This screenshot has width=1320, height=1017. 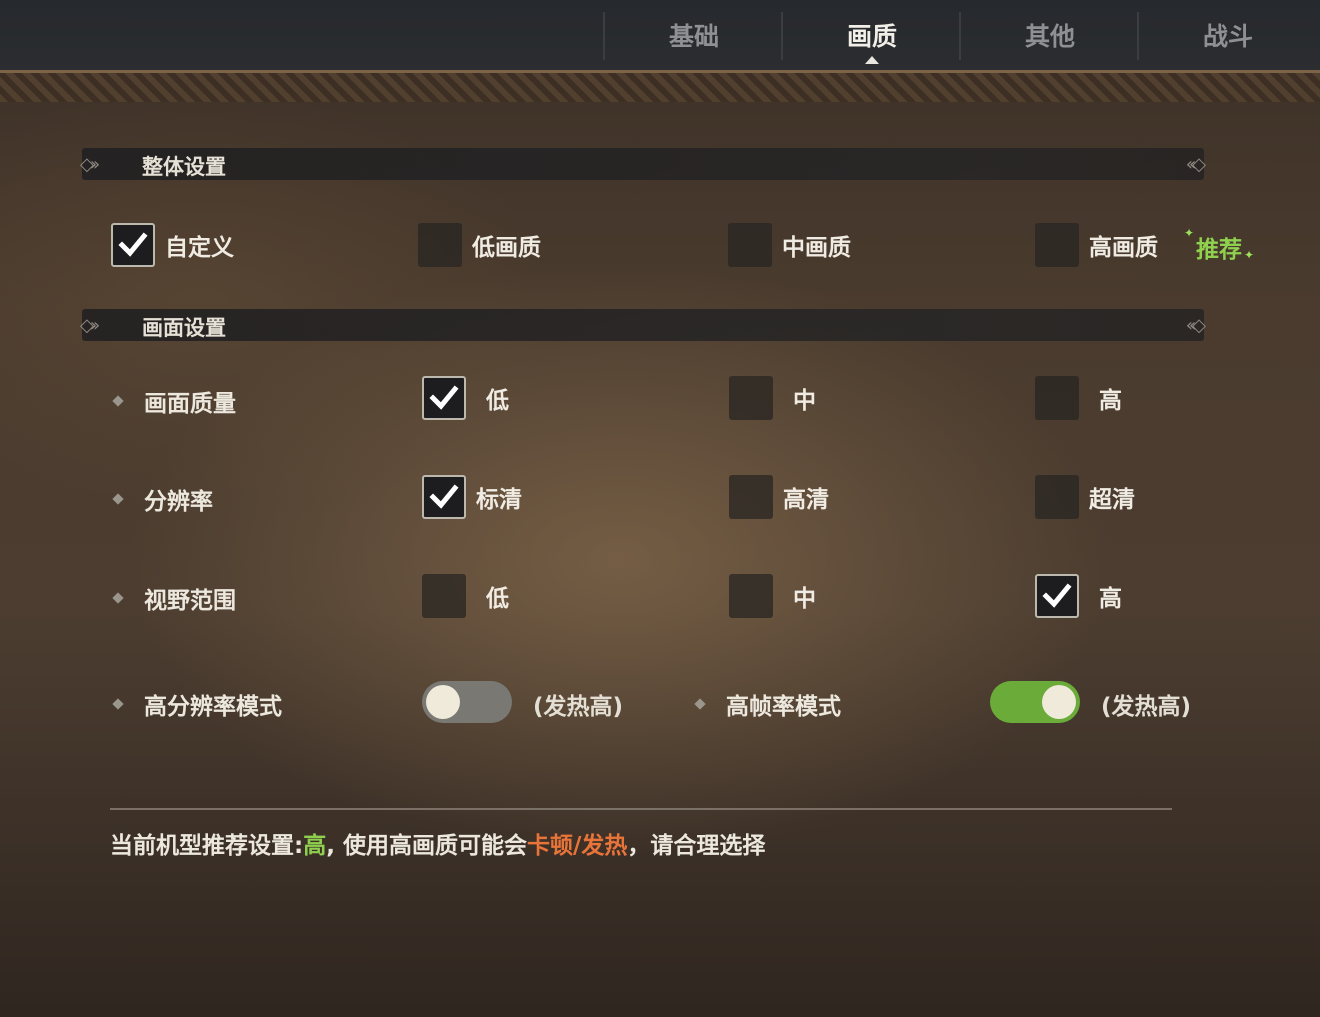 What do you see at coordinates (199, 248) in the screenshot?
I see `preset-label: 自定义` at bounding box center [199, 248].